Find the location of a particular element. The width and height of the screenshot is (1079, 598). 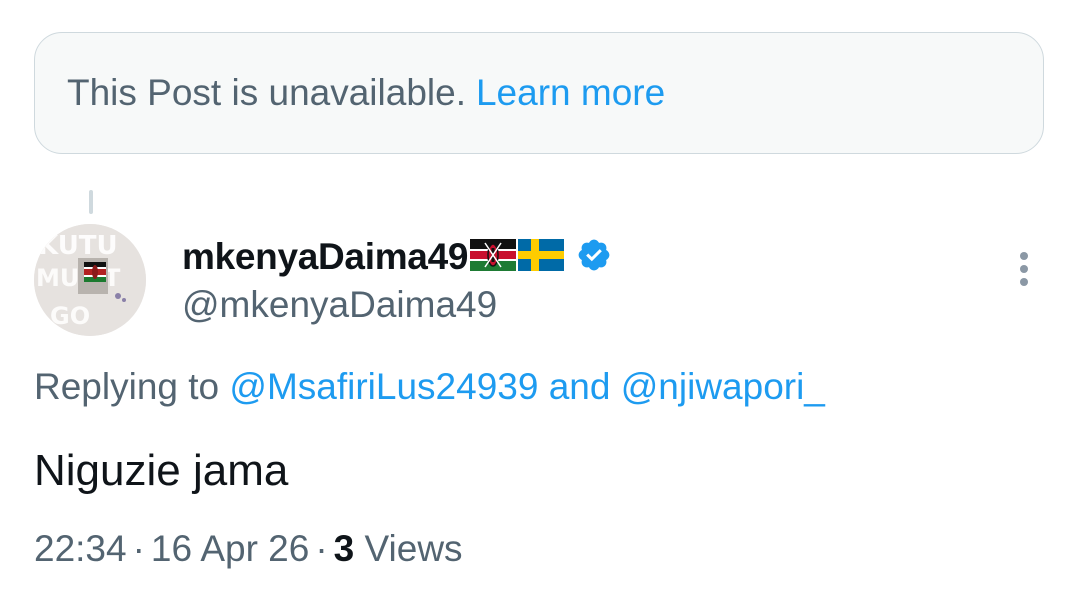

more-options-button is located at coordinates (1024, 269).